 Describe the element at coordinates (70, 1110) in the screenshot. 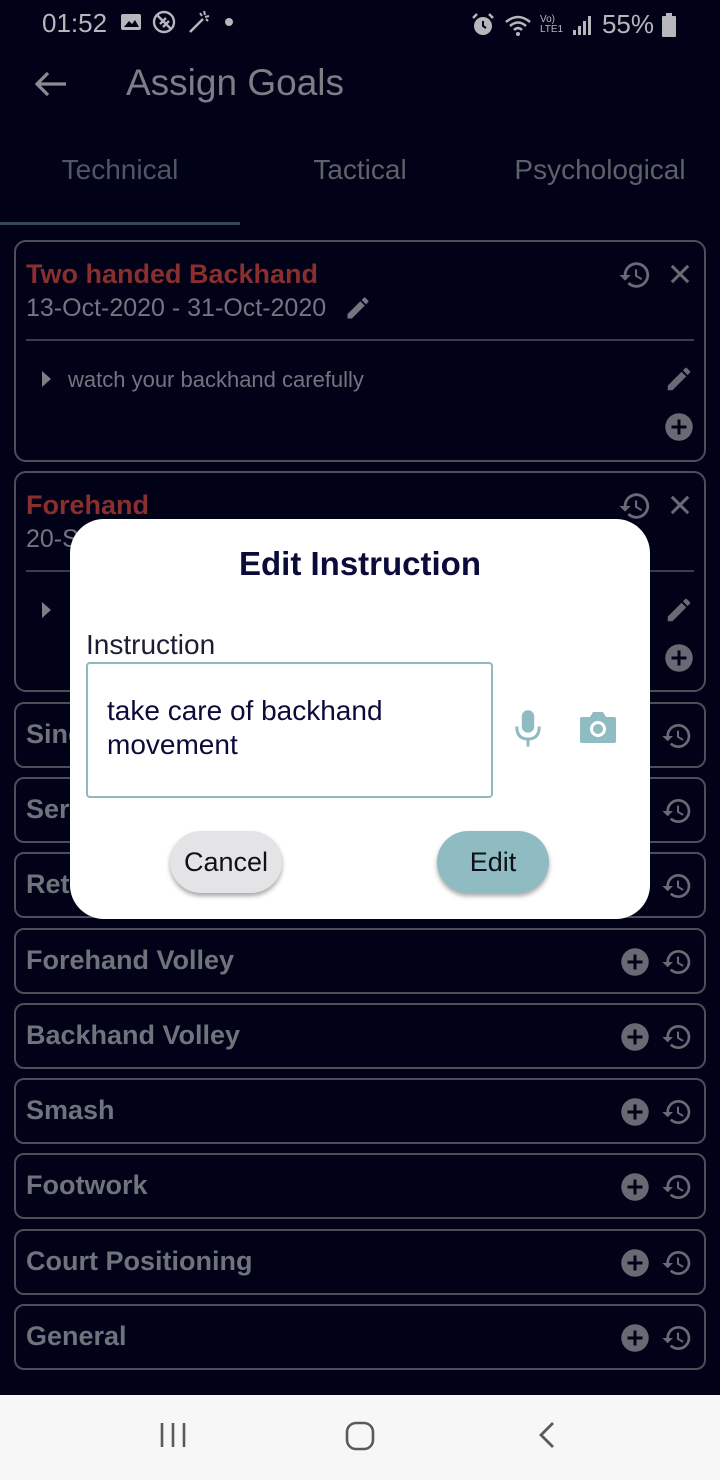

I see `skill-label: Smash` at that location.